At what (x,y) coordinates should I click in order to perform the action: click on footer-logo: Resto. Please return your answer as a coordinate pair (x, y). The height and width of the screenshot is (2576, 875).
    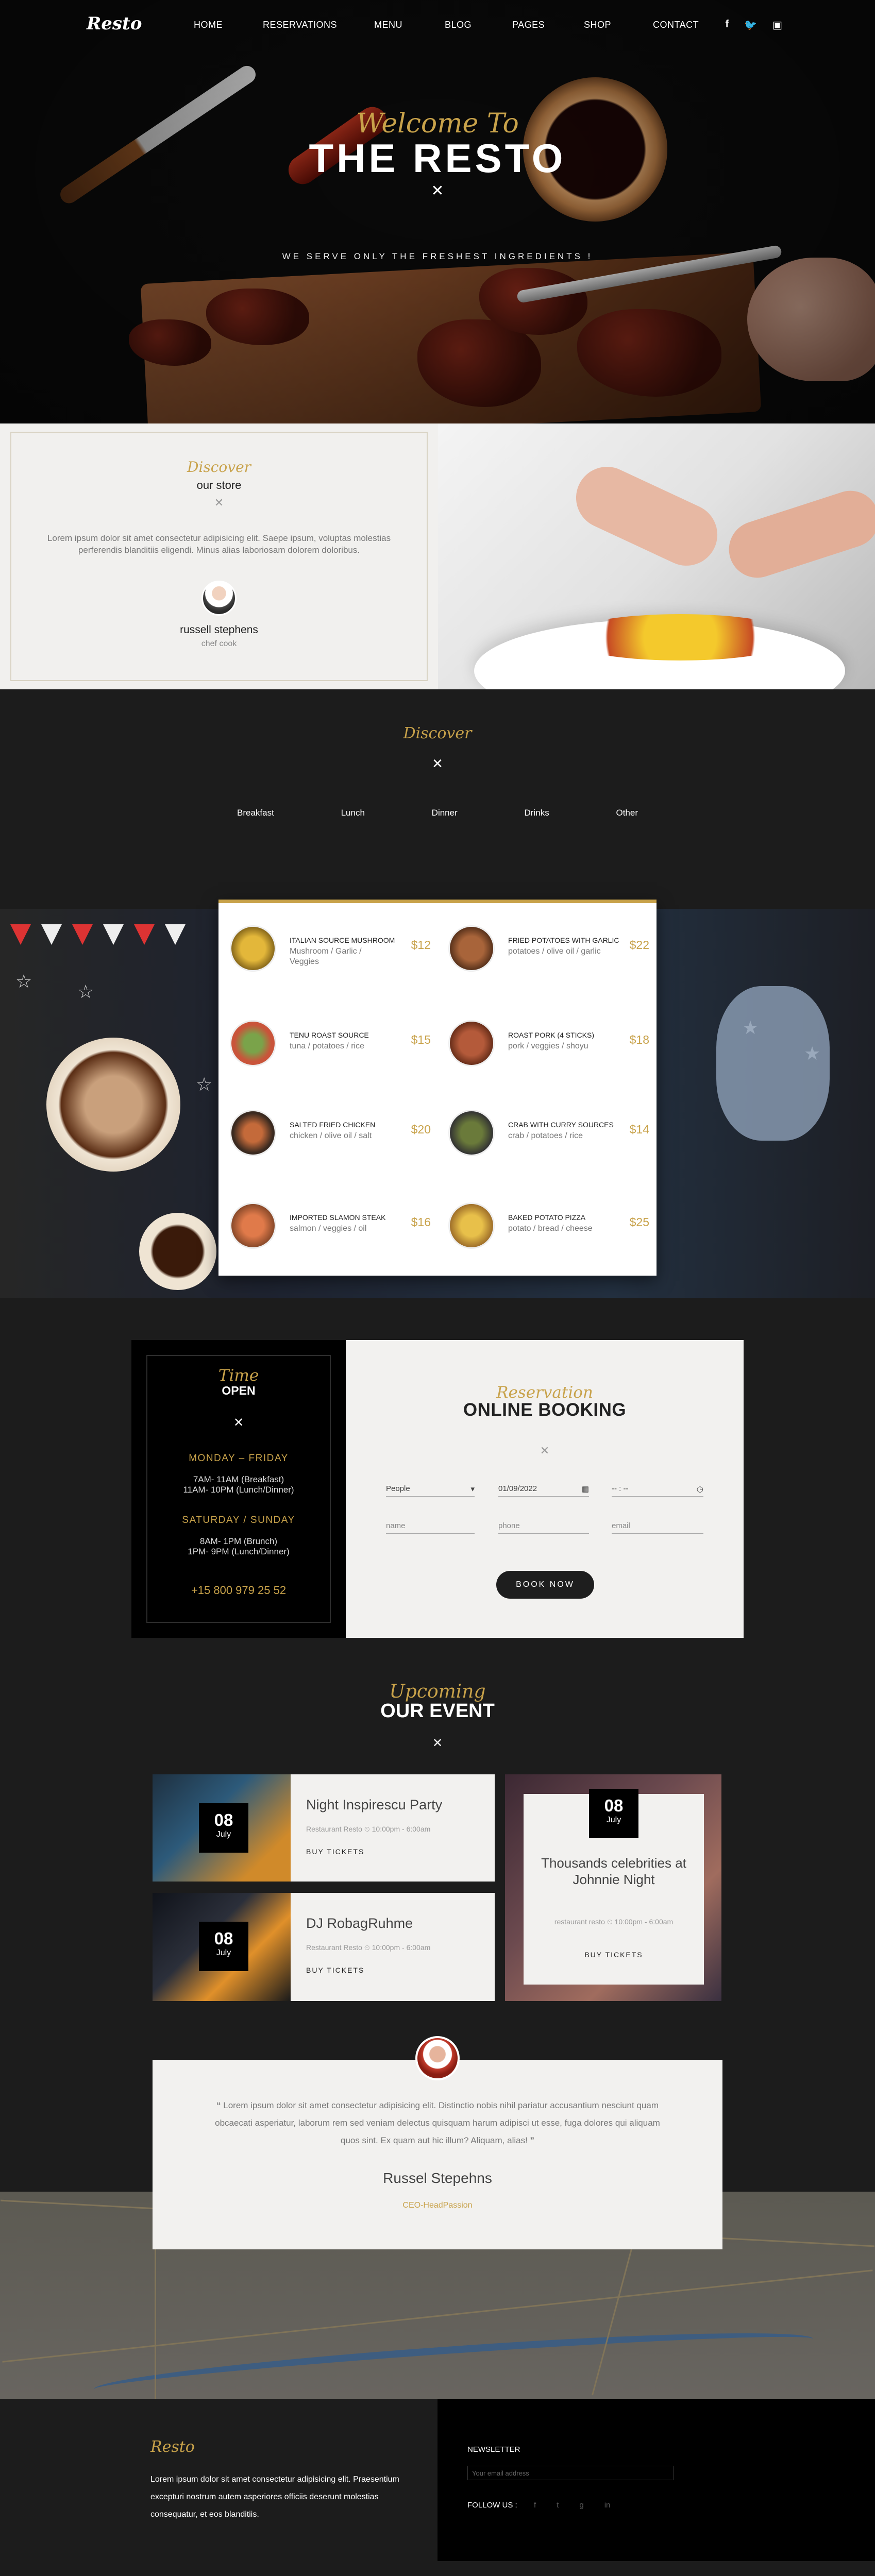
    Looking at the image, I should click on (172, 2447).